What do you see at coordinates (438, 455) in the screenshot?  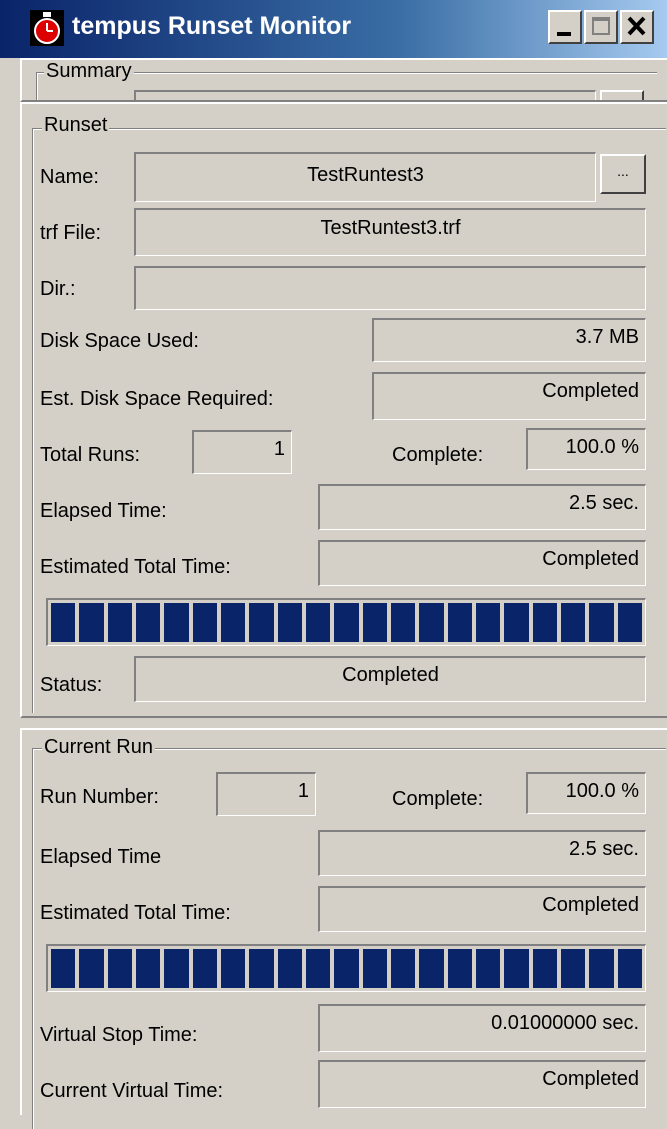 I see `runset-complete-label: Complete:` at bounding box center [438, 455].